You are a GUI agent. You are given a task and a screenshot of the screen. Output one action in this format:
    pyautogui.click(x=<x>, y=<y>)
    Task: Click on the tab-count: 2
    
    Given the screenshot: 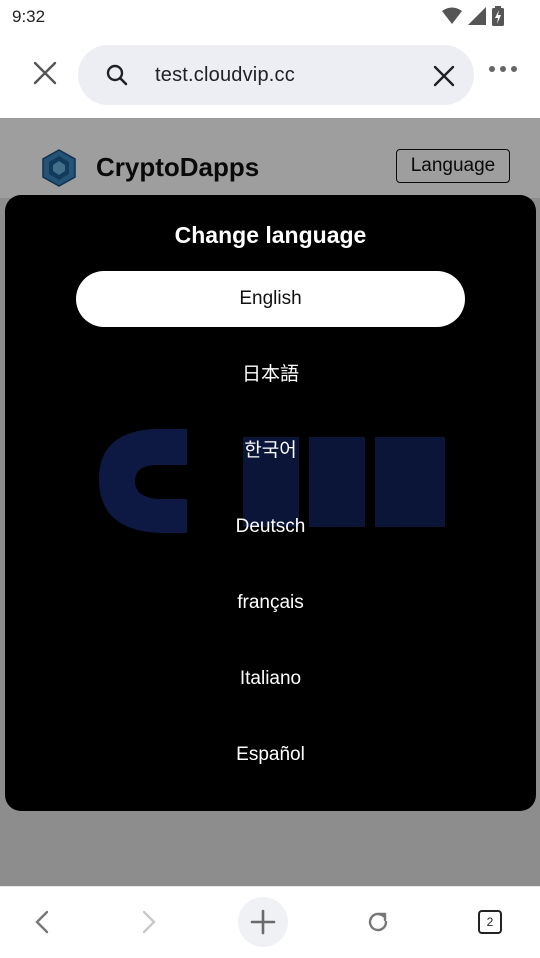 What is the action you would take?
    pyautogui.click(x=490, y=922)
    